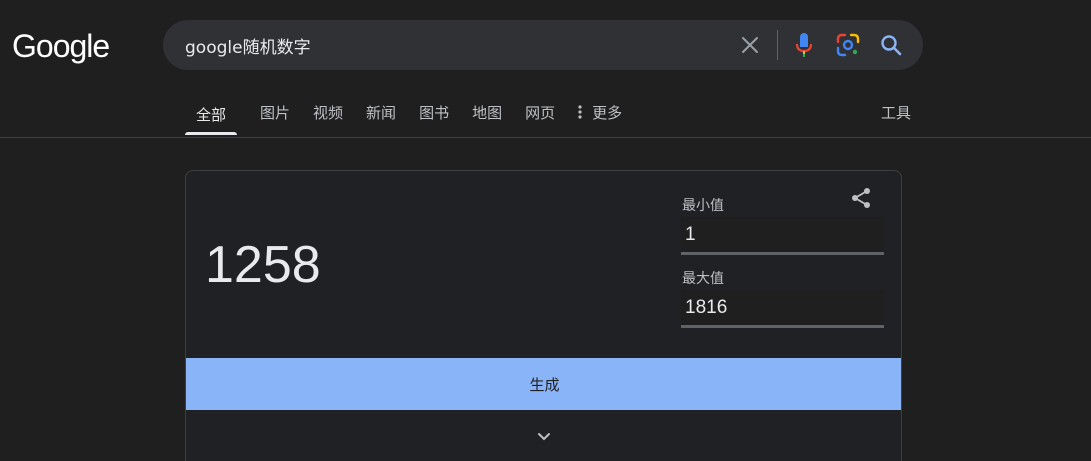 The width and height of the screenshot is (1091, 461). I want to click on microphone-icon, so click(804, 45).